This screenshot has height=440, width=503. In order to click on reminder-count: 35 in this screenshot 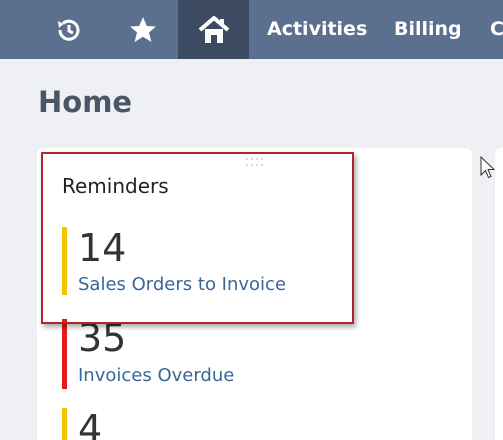, I will do `click(102, 338)`.